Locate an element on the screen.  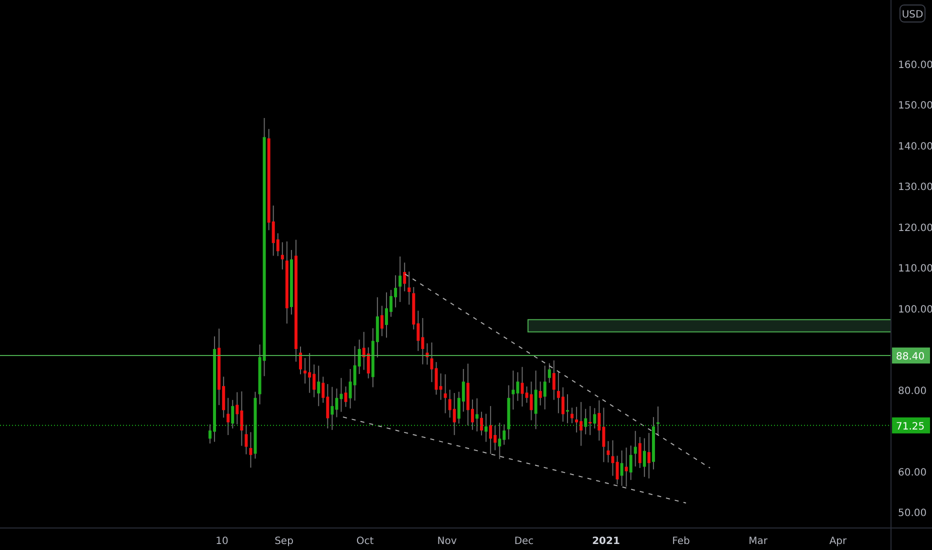
price-tick-label: 160.00 is located at coordinates (915, 65).